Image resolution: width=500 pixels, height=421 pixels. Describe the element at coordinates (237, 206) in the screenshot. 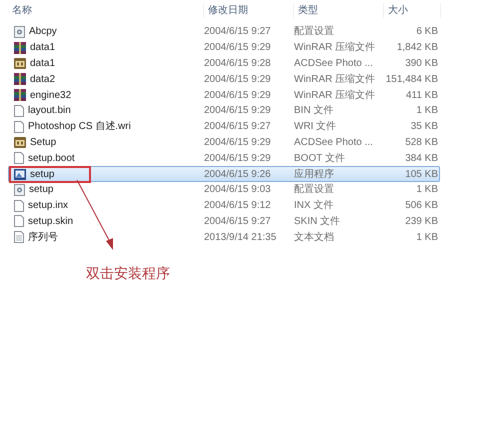

I see `modified-date: 2004/6/15 9:12` at that location.